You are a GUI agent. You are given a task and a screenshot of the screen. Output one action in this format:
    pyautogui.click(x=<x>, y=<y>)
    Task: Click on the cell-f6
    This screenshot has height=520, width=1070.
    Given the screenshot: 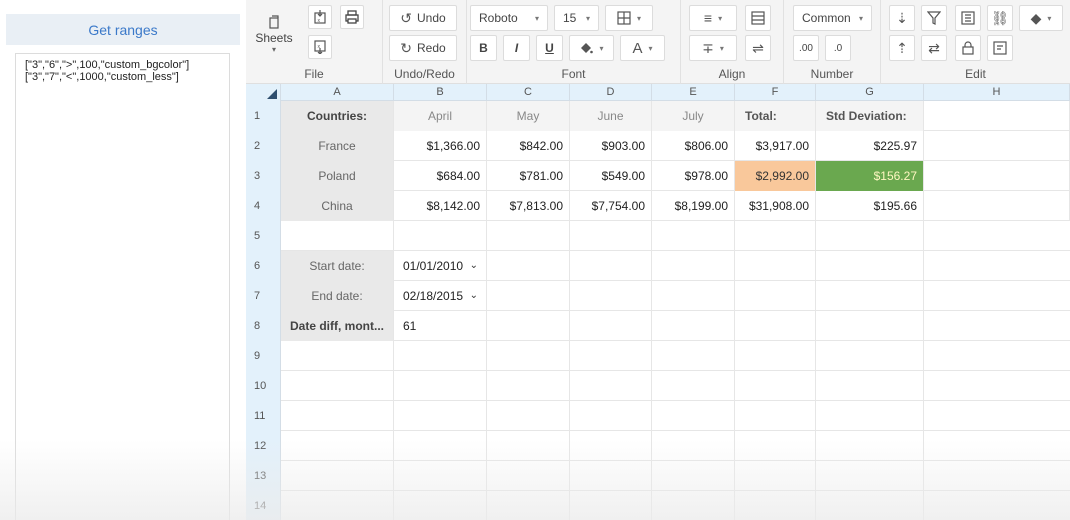 What is the action you would take?
    pyautogui.click(x=775, y=266)
    